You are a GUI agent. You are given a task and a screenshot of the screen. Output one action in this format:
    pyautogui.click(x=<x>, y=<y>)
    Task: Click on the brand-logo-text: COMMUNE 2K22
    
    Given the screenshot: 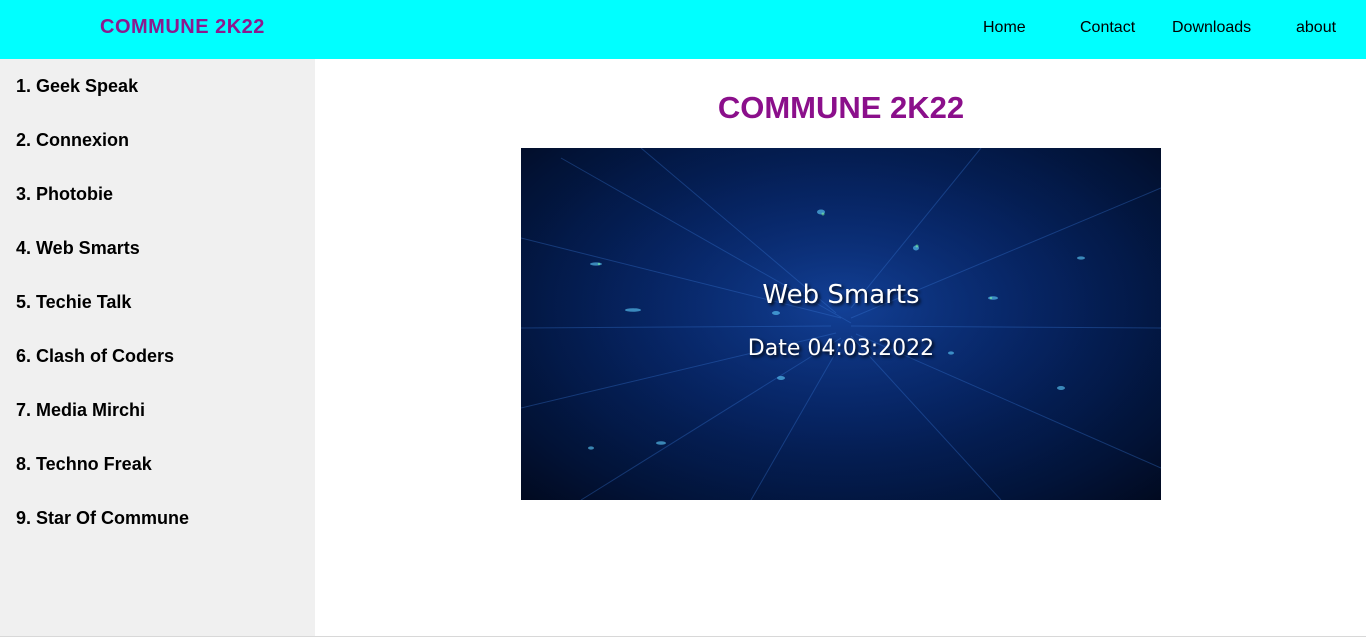 What is the action you would take?
    pyautogui.click(x=182, y=27)
    